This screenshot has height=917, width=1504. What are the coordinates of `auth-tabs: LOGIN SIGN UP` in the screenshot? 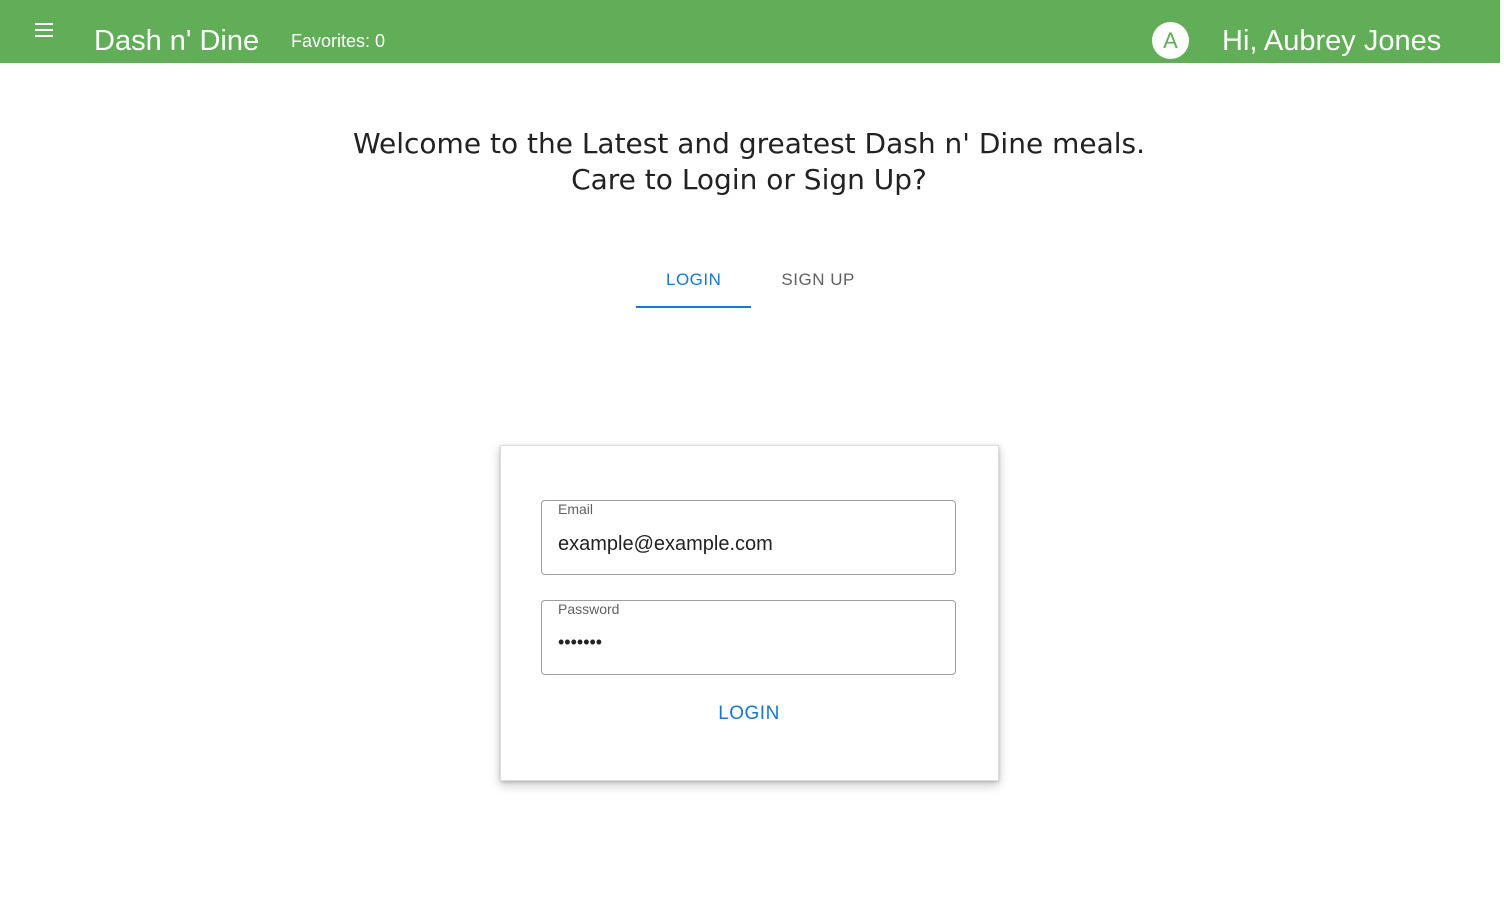 It's located at (760, 281).